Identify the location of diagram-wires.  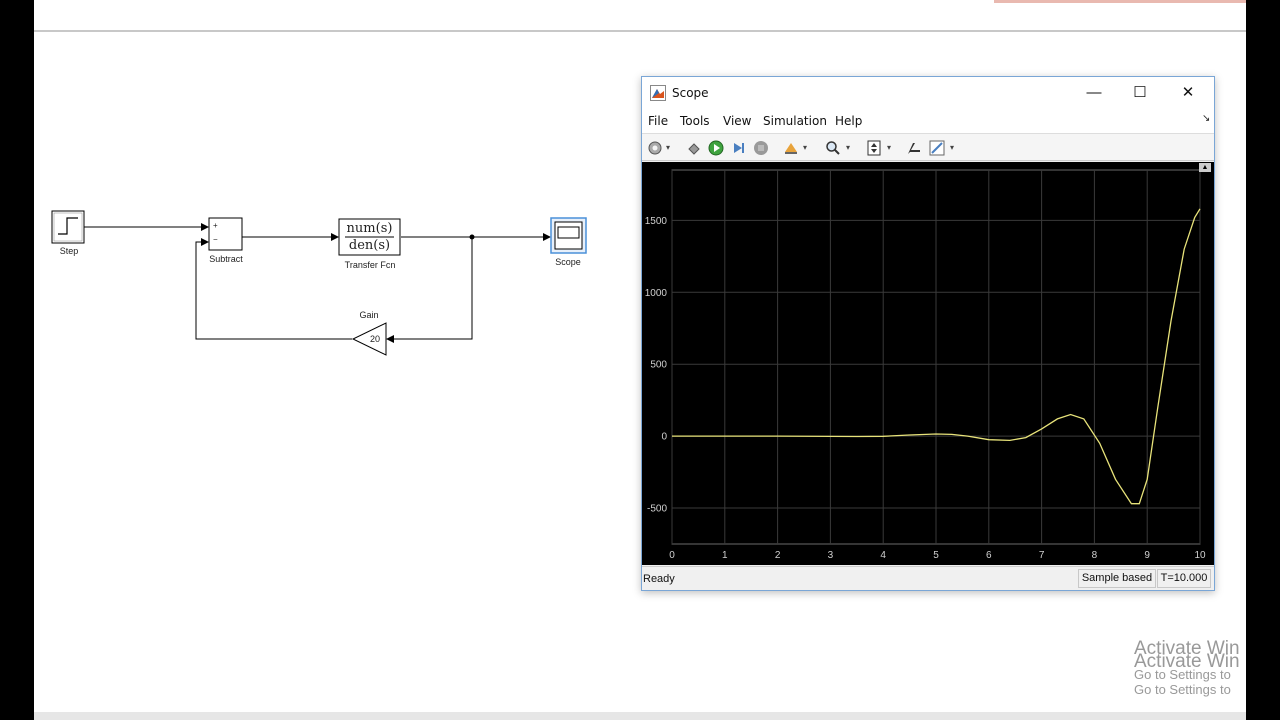
(319, 283).